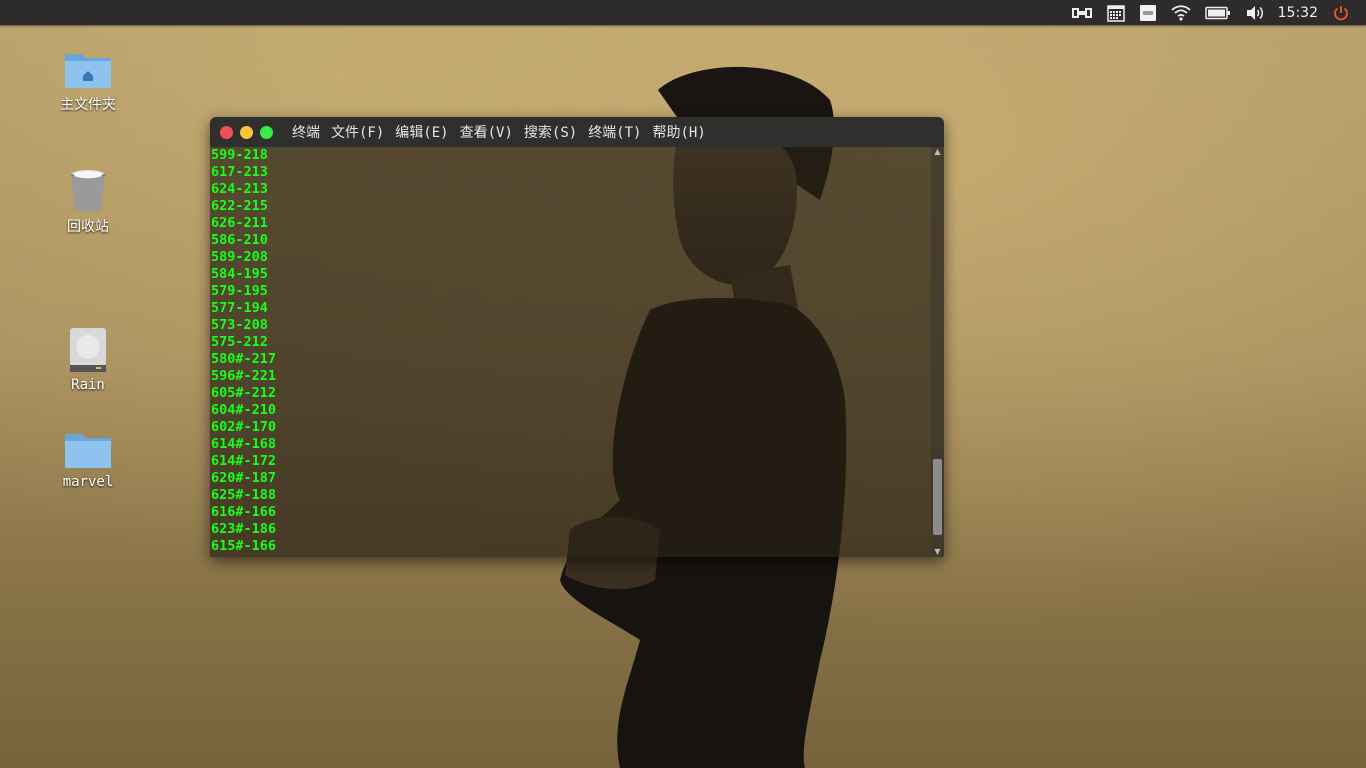  Describe the element at coordinates (421, 132) in the screenshot. I see `menu-edit: 编辑(E)` at that location.